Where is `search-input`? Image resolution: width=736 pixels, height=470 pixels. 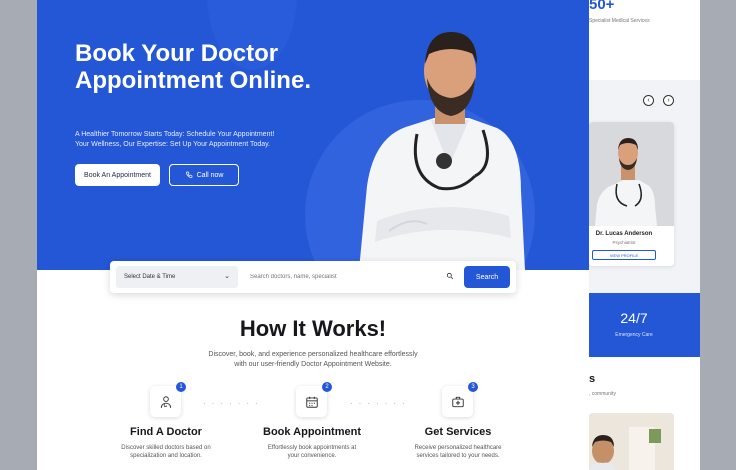
search-input is located at coordinates (351, 277).